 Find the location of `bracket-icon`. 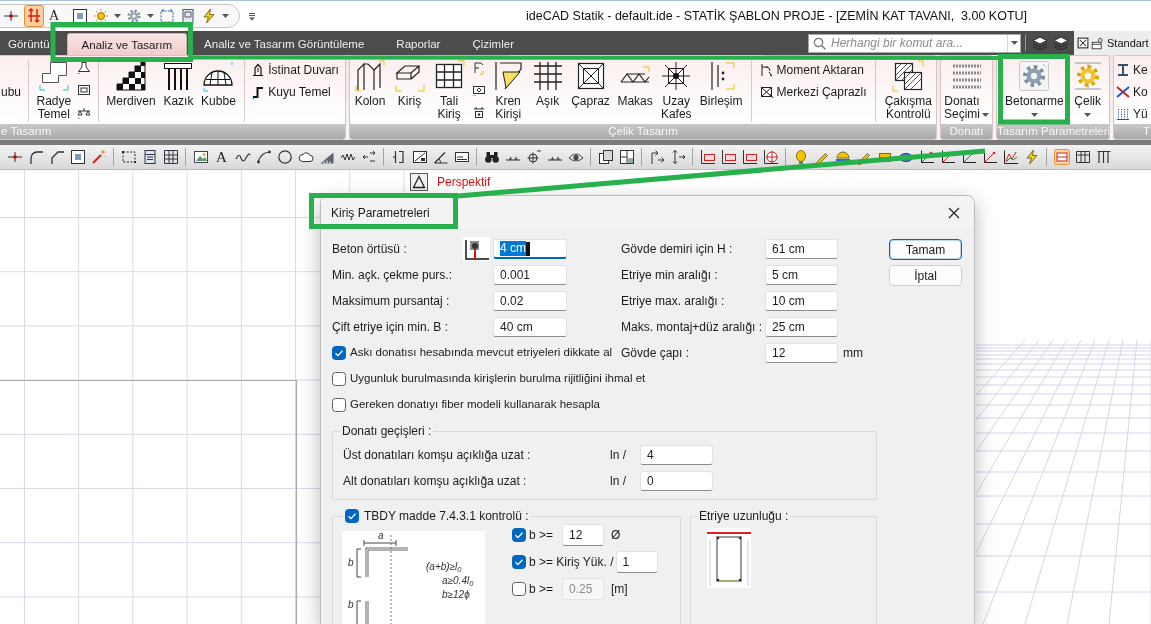

bracket-icon is located at coordinates (398, 157).